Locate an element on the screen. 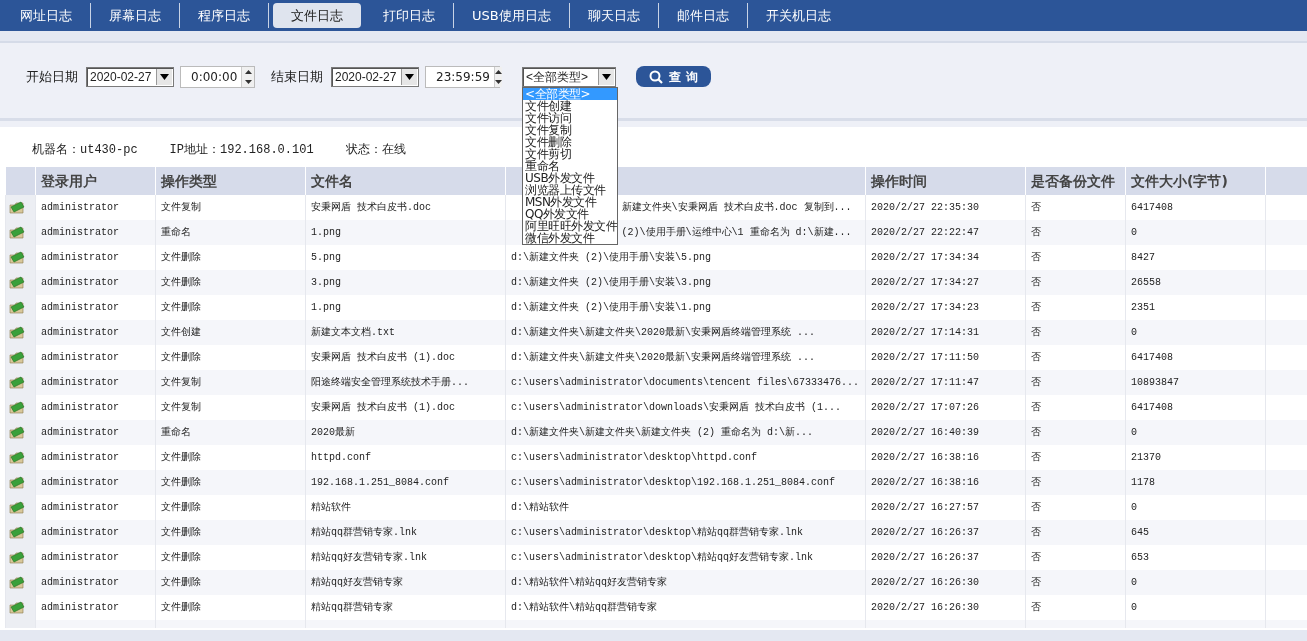  time-spinner: 0:00:00 is located at coordinates (217, 76).